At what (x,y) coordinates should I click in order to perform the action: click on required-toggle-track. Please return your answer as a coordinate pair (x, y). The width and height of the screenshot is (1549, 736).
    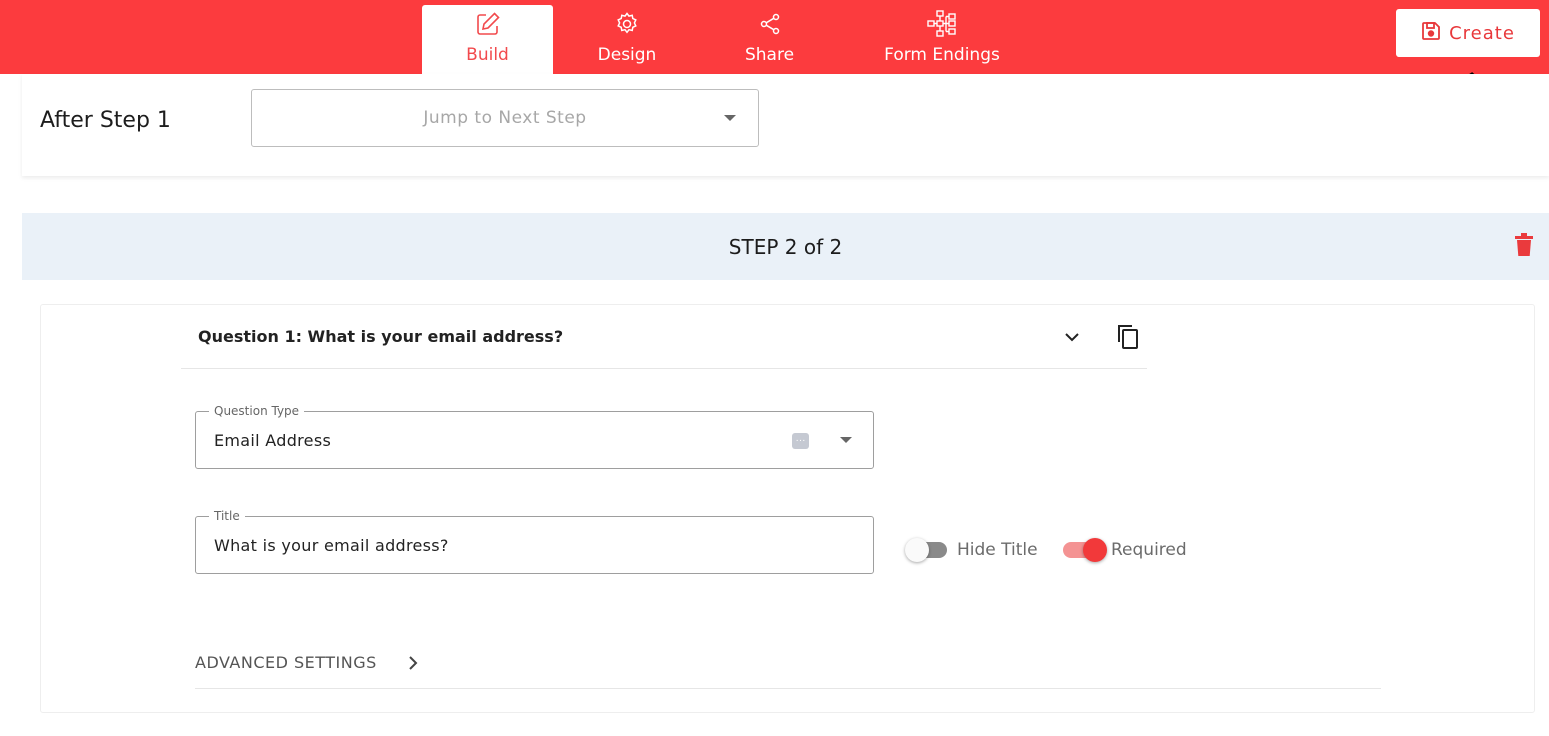
    Looking at the image, I should click on (1085, 550).